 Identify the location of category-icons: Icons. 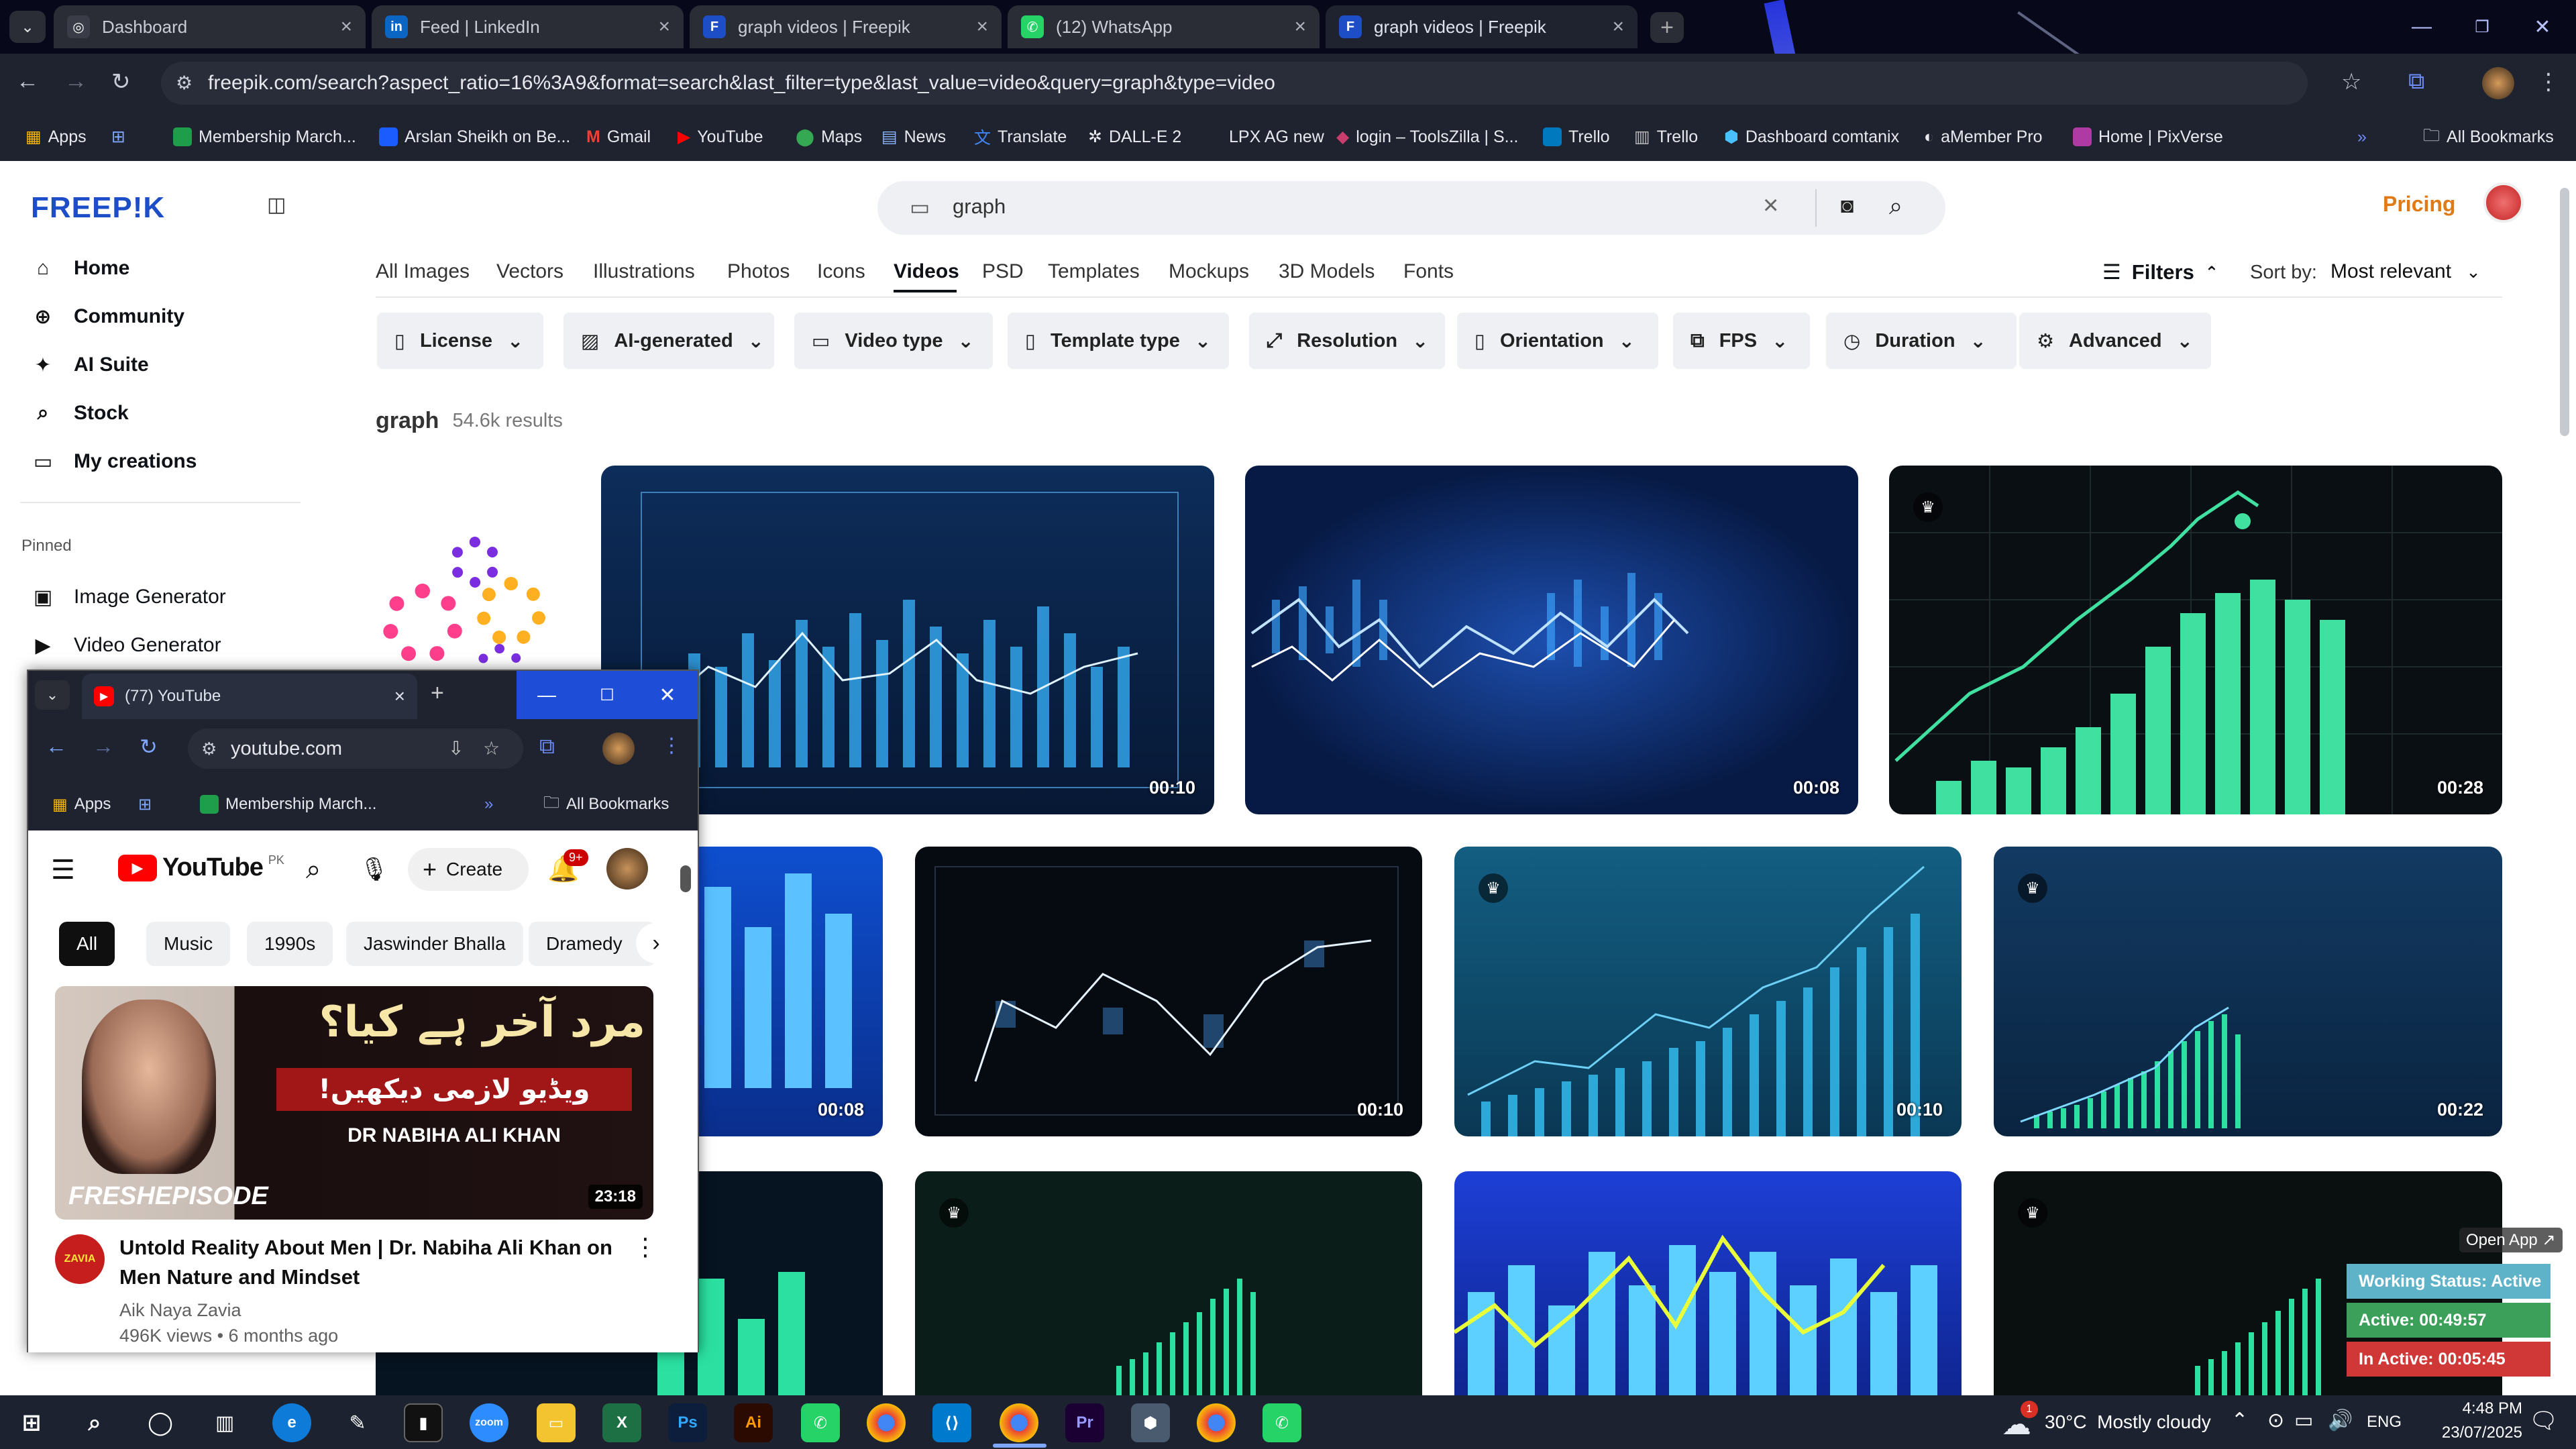
(841, 271).